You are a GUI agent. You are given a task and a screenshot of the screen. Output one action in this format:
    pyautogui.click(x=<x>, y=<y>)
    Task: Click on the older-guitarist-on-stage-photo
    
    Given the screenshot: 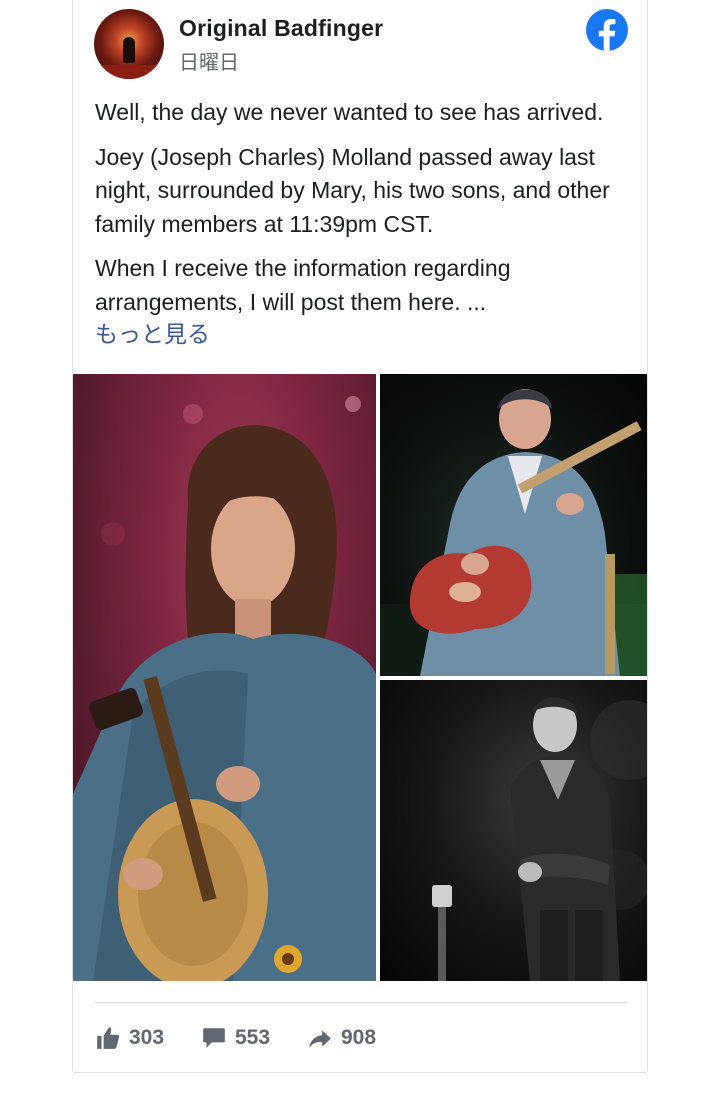 What is the action you would take?
    pyautogui.click(x=513, y=525)
    